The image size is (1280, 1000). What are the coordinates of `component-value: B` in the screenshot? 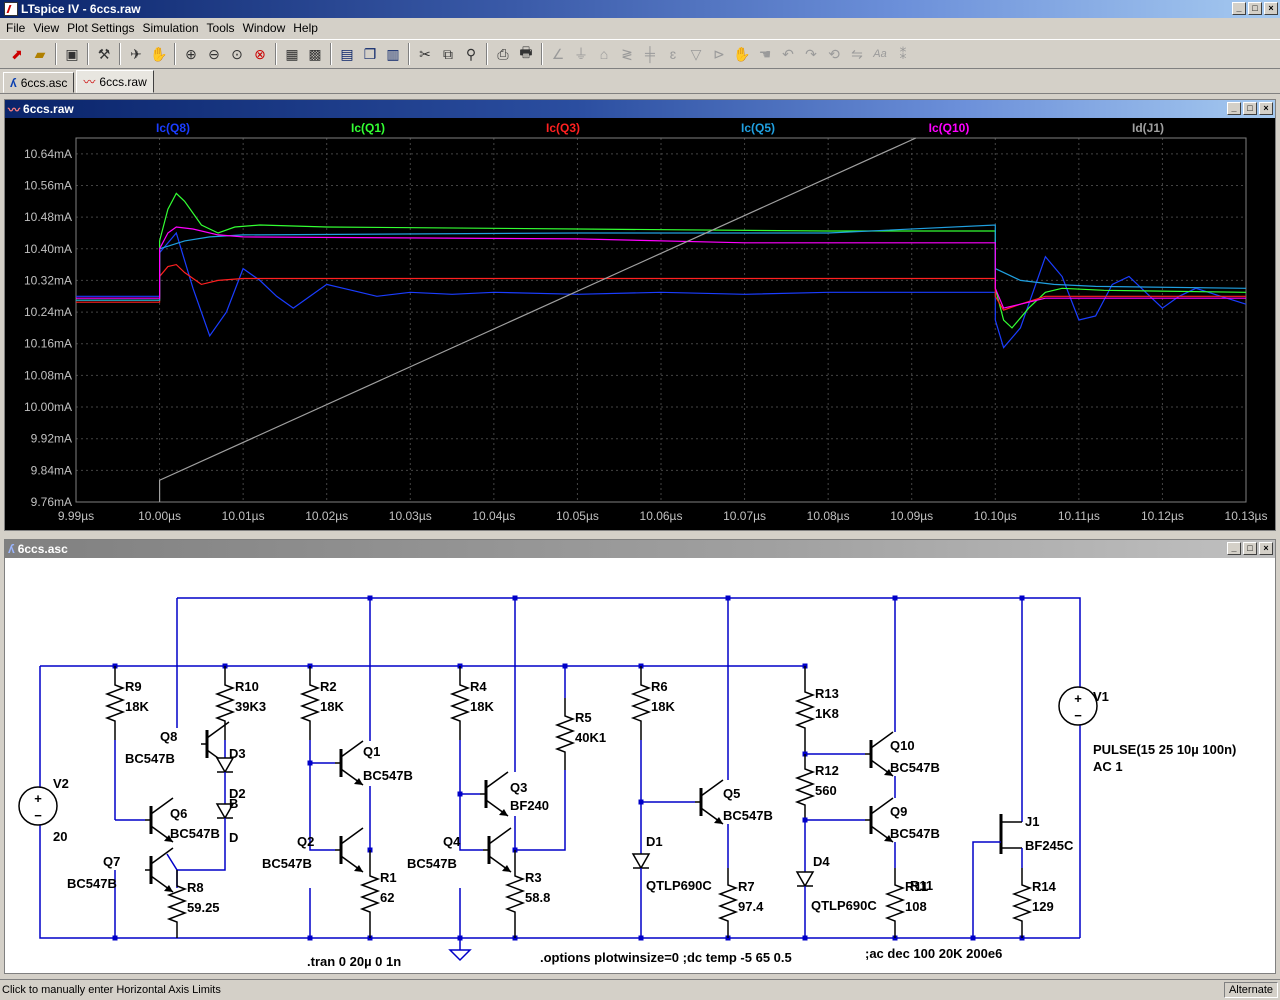 It's located at (233, 803).